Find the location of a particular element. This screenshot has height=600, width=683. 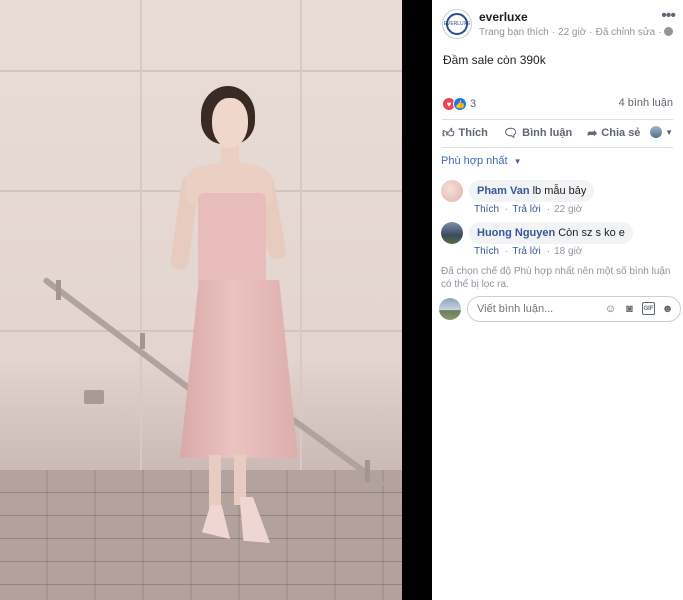

like-reaction-icon: 👍 is located at coordinates (460, 104).